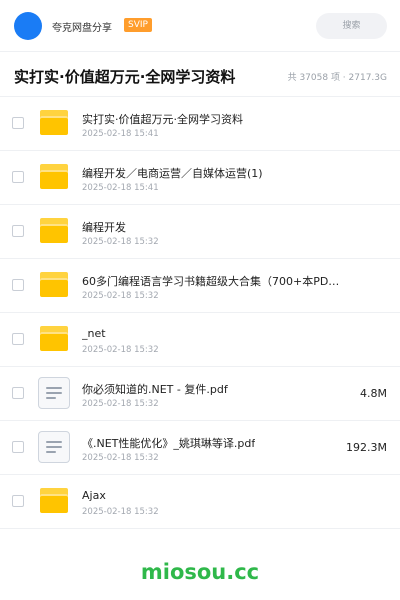 The width and height of the screenshot is (400, 600). Describe the element at coordinates (28, 26) in the screenshot. I see `avatar` at that location.